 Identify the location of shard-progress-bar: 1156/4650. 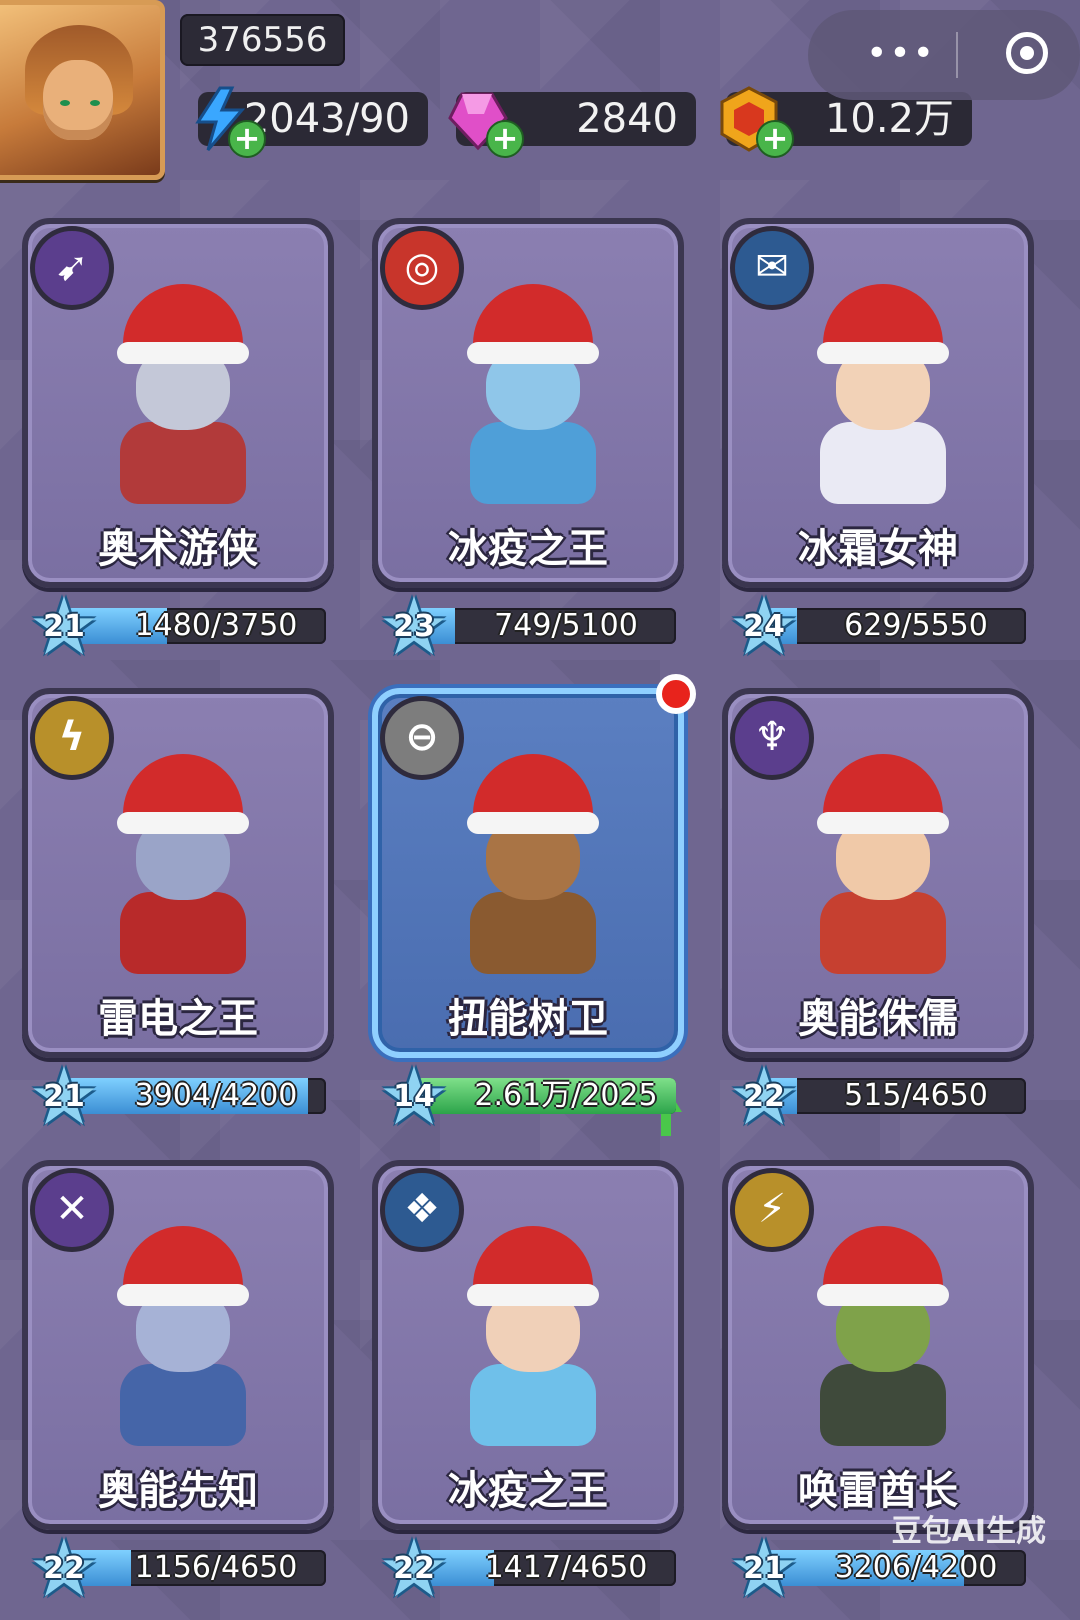
(196, 1568).